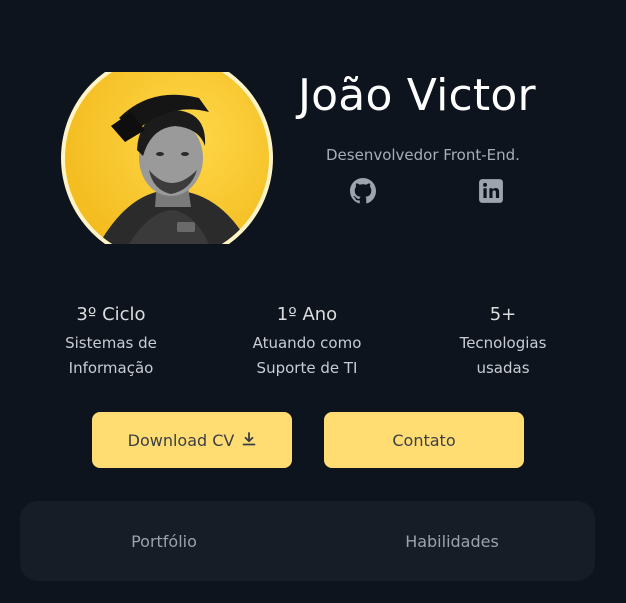 This screenshot has height=603, width=626. I want to click on stat-value: 5+, so click(503, 314).